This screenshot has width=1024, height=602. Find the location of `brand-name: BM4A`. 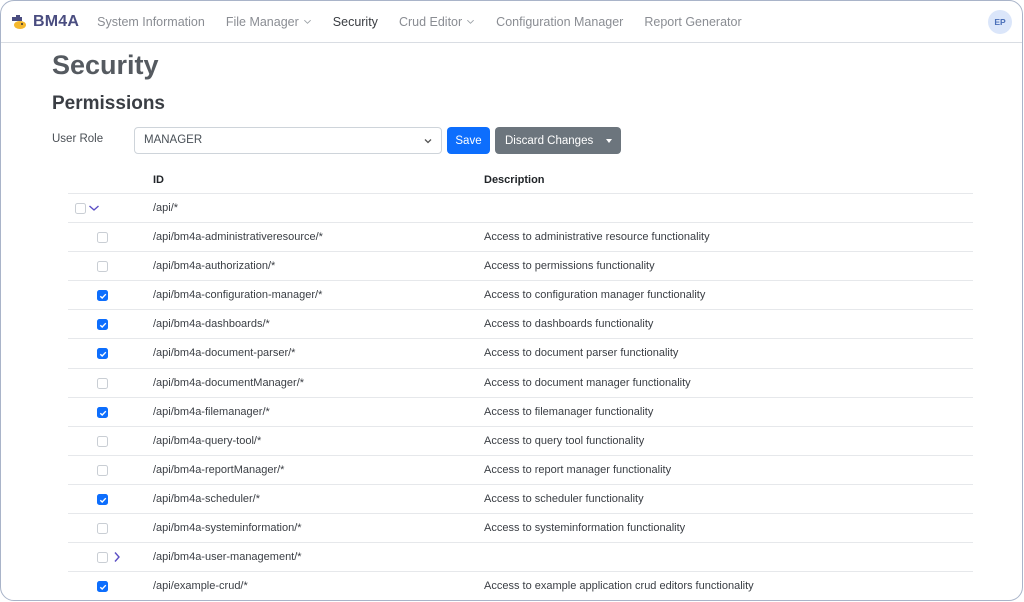

brand-name: BM4A is located at coordinates (56, 21).